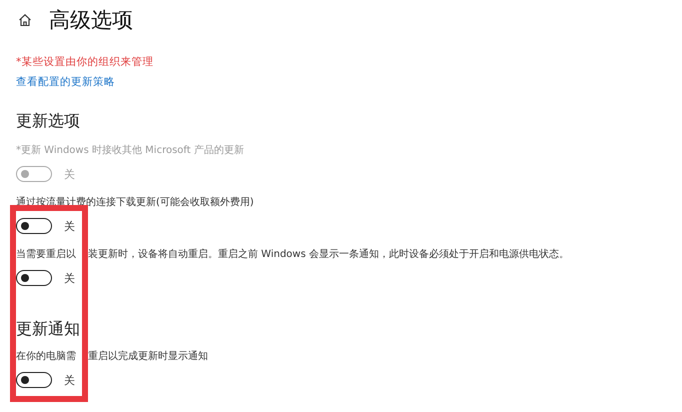 The image size is (682, 412). I want to click on option-label: 在你的电脑需, so click(46, 357).